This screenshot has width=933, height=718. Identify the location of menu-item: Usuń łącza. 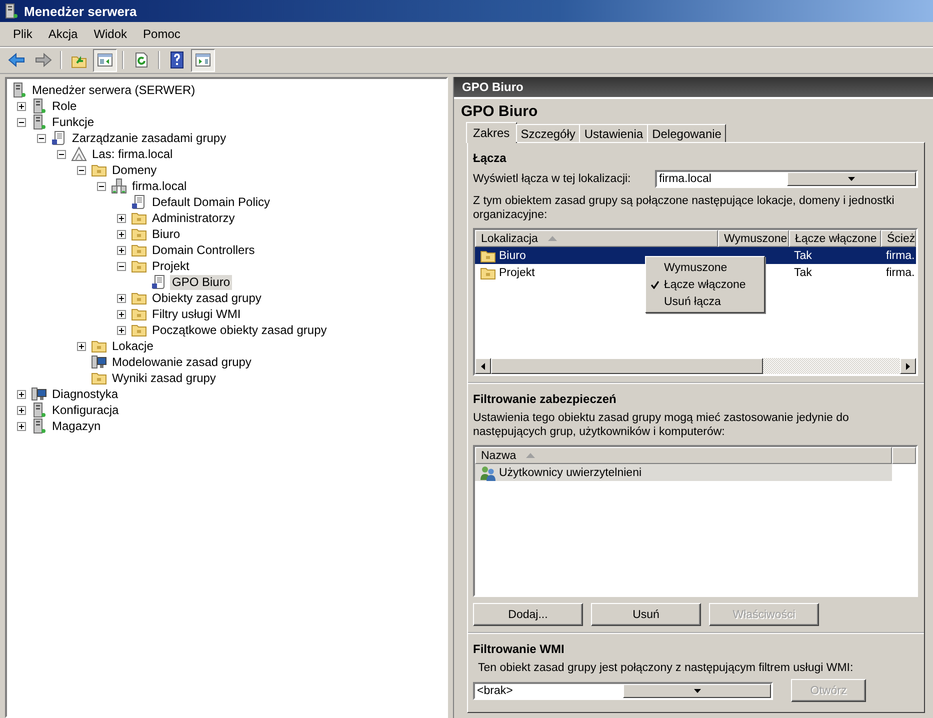
(705, 301).